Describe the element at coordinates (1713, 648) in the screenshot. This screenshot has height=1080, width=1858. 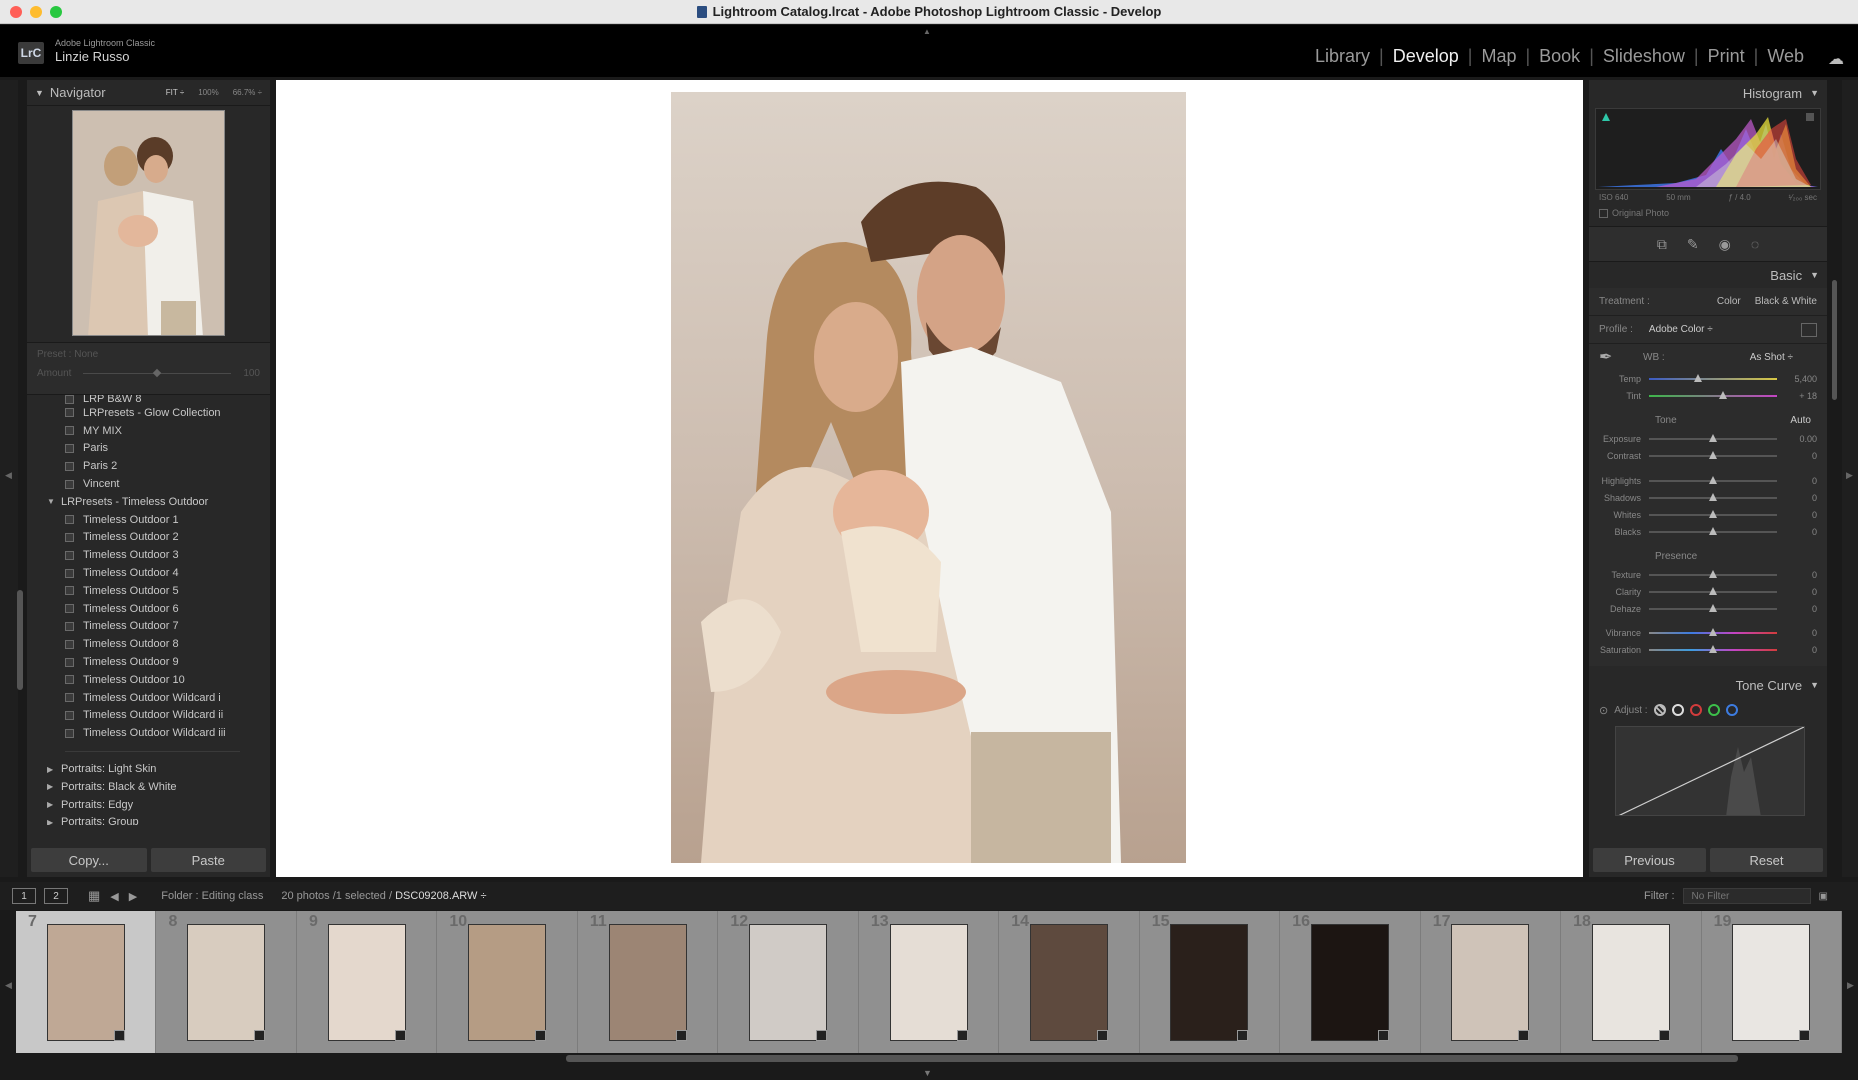
I see `saturation-slider` at that location.